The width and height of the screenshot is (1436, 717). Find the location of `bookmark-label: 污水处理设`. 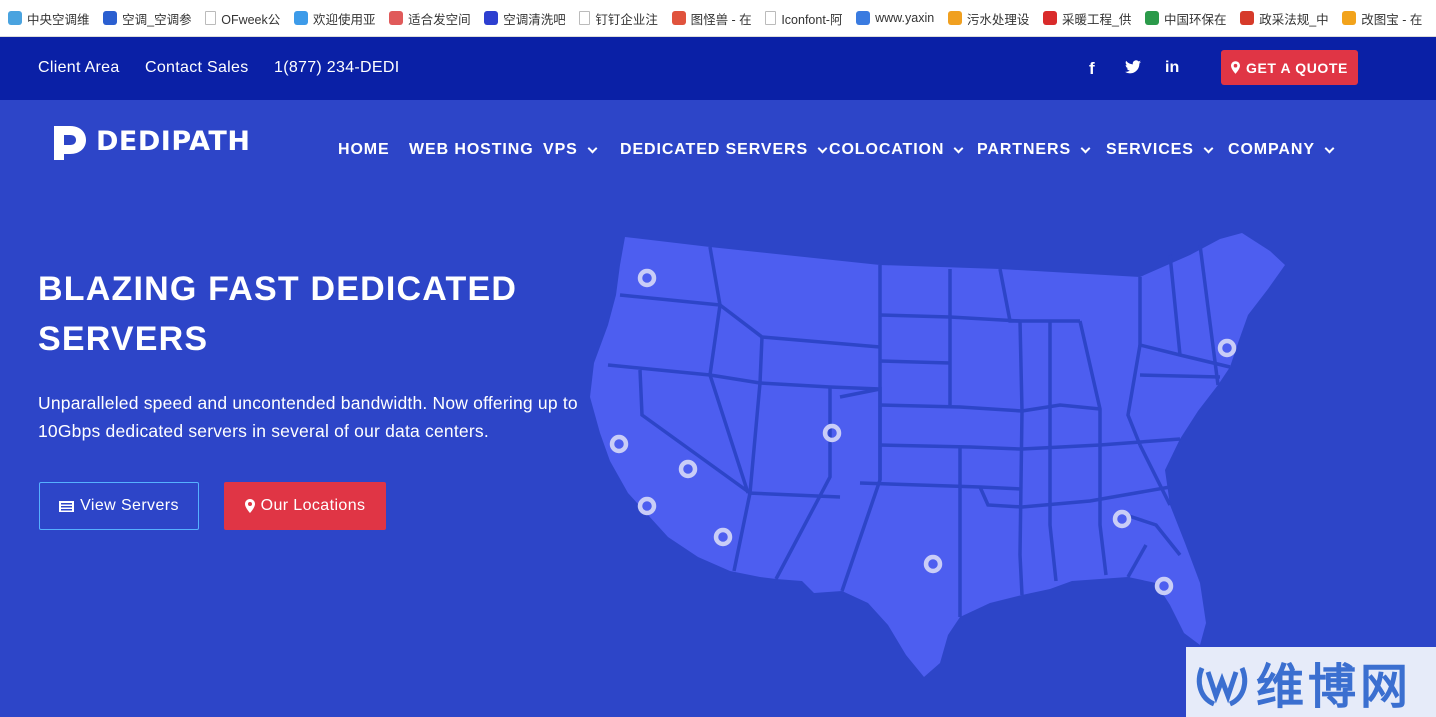

bookmark-label: 污水处理设 is located at coordinates (997, 19).